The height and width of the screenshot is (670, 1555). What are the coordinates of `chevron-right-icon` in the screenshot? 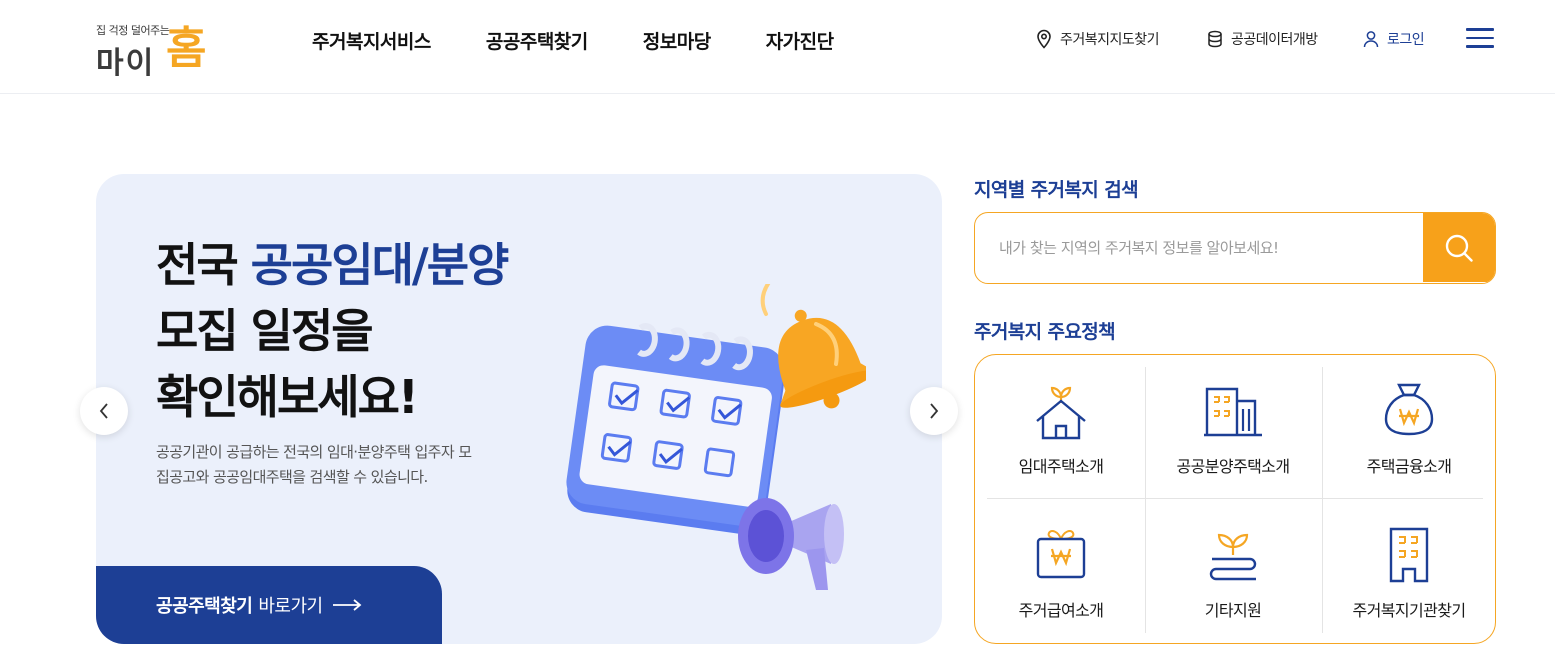 It's located at (934, 411).